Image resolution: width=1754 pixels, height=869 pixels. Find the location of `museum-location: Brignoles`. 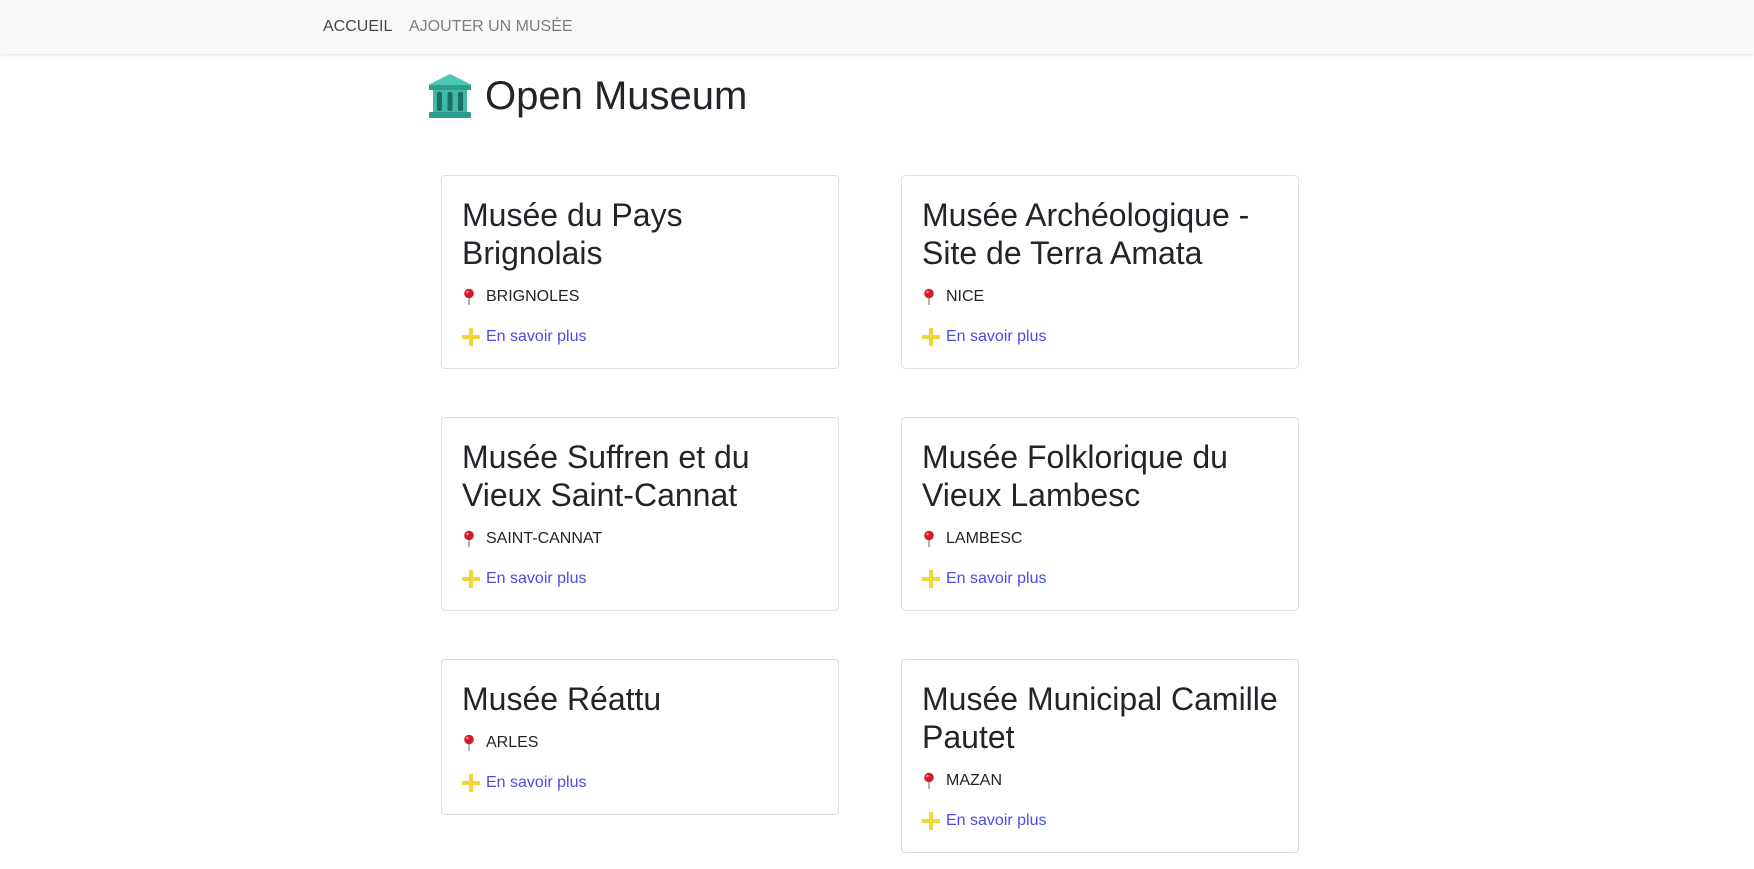

museum-location: Brignoles is located at coordinates (640, 297).